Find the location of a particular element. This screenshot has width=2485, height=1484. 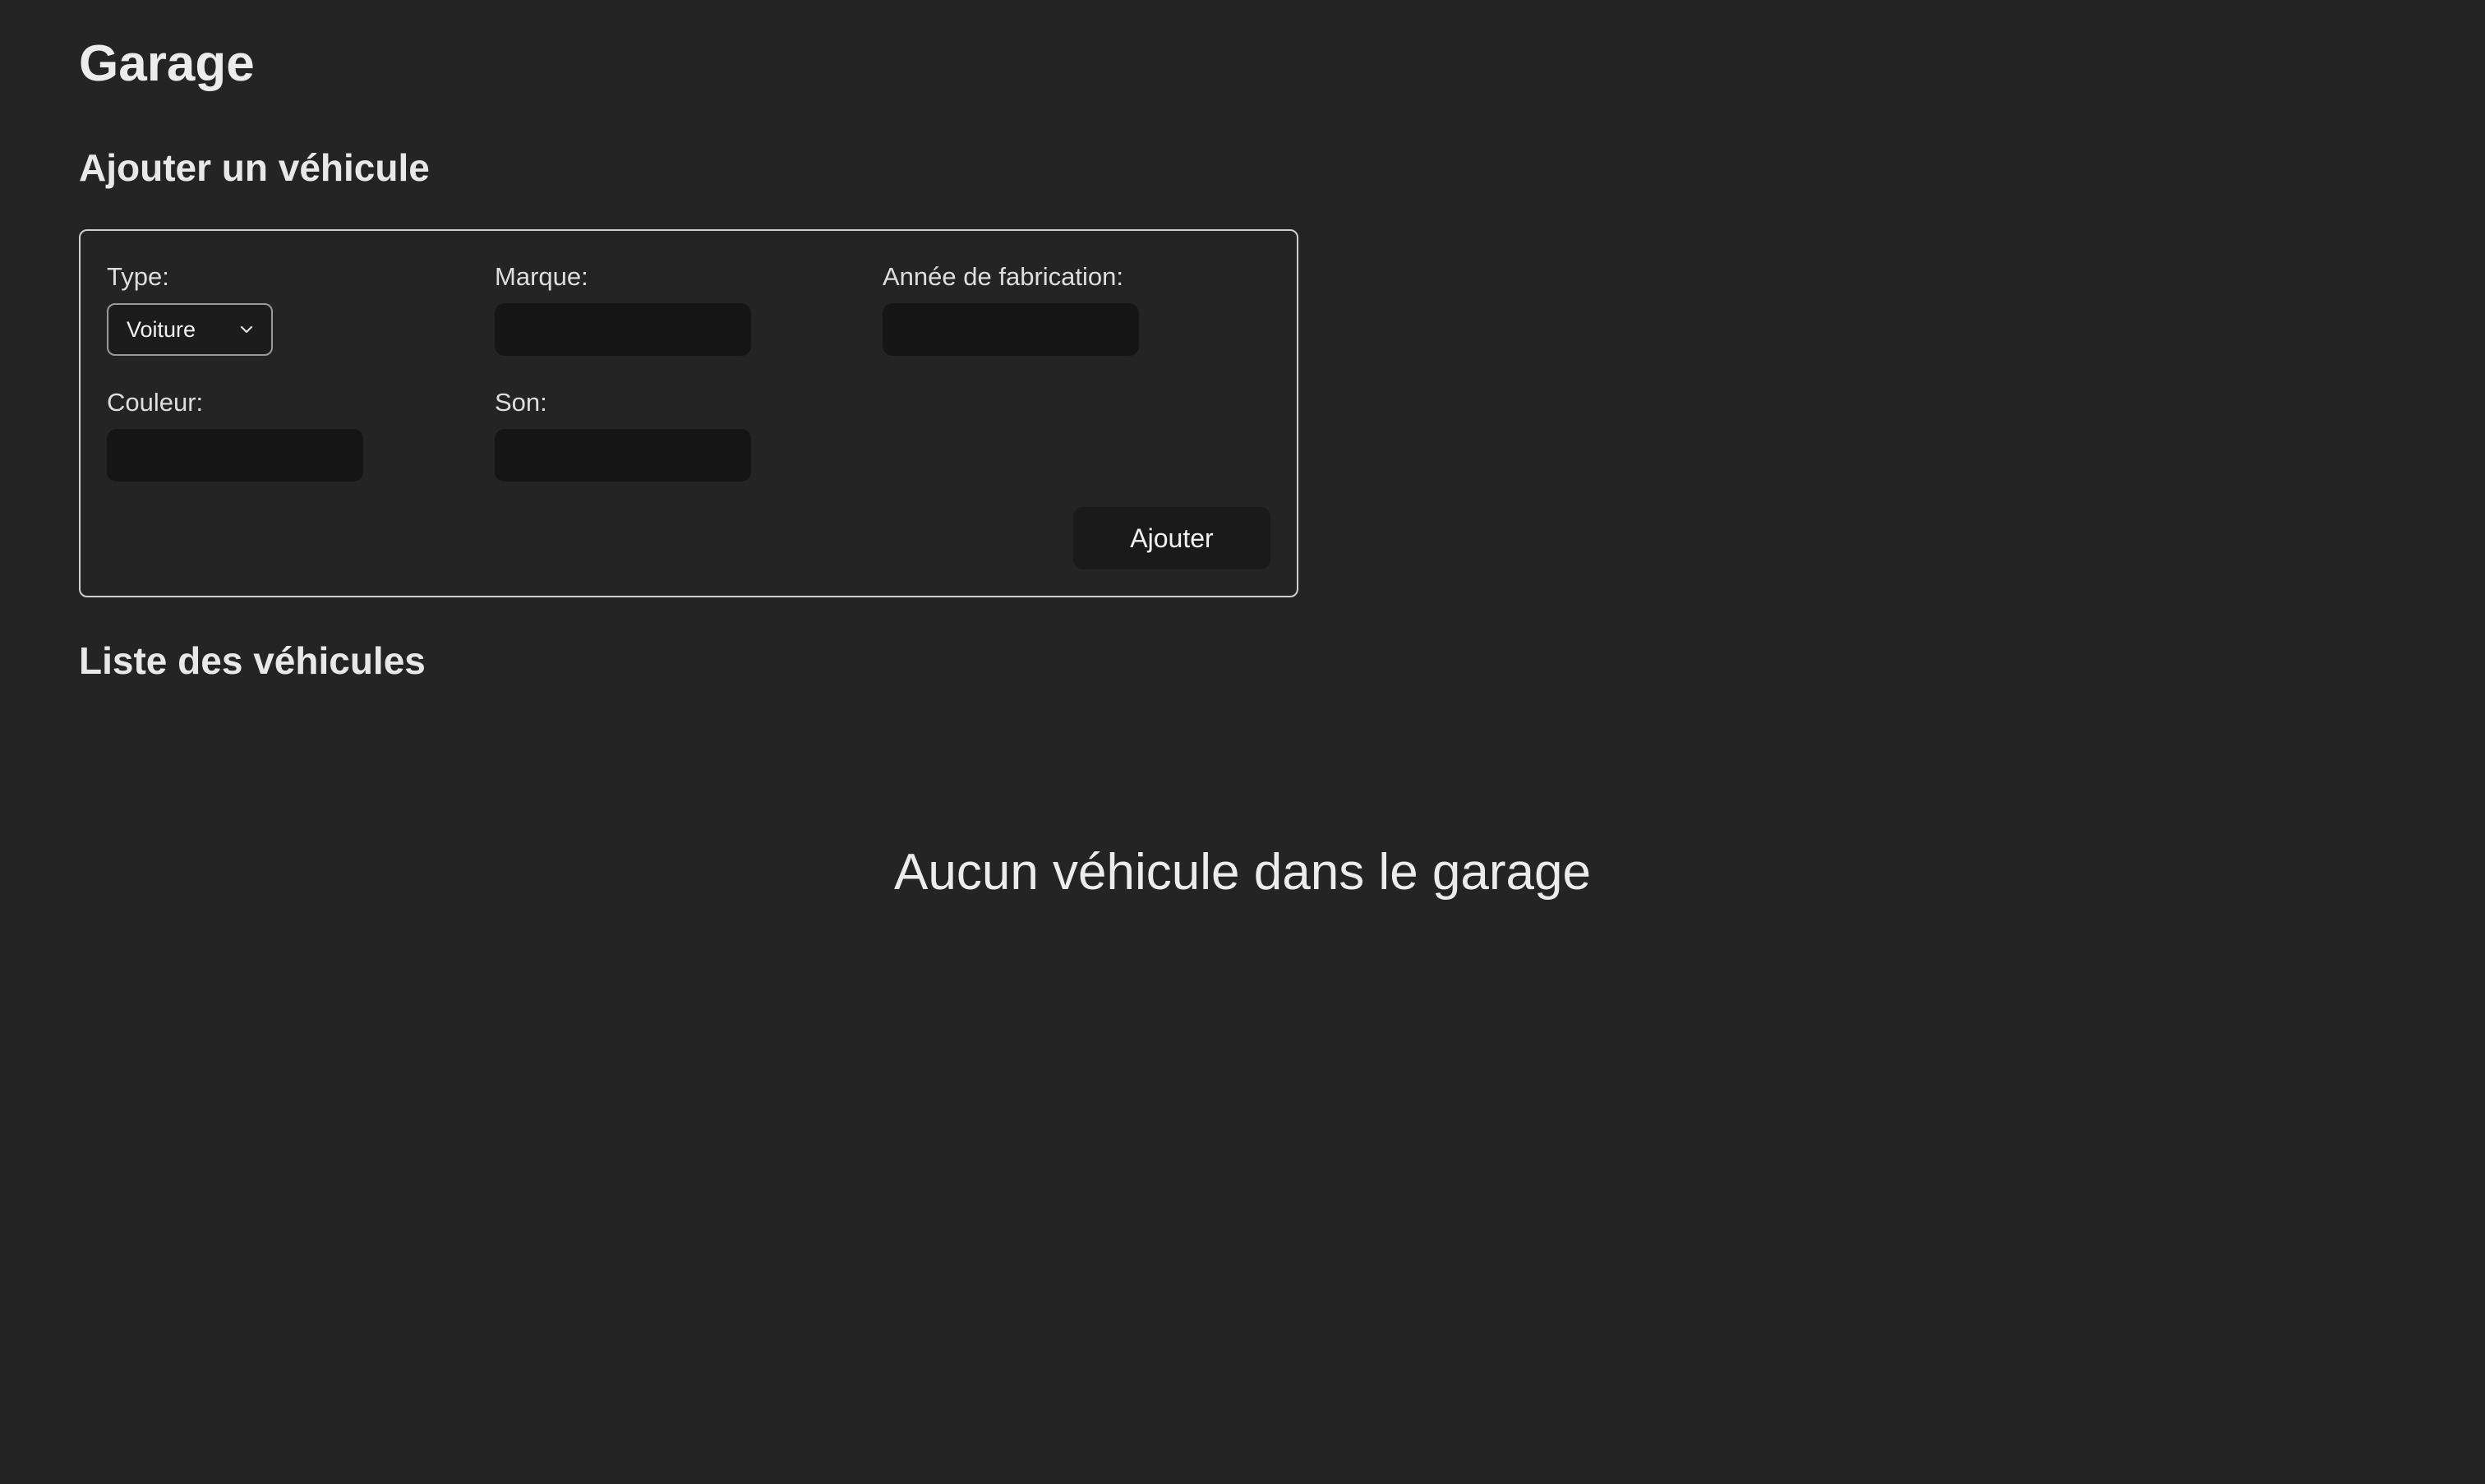

empty-list-message: Aucun véhicule dans le garage is located at coordinates (1242, 872).